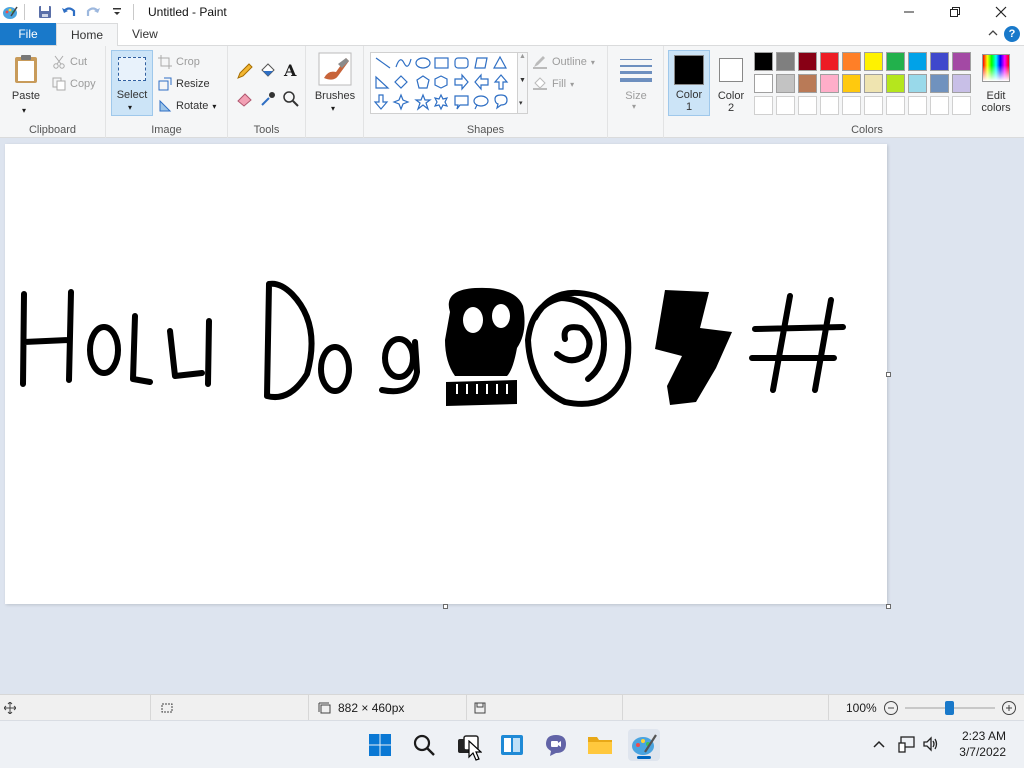  I want to click on zoom-slider, so click(949, 708).